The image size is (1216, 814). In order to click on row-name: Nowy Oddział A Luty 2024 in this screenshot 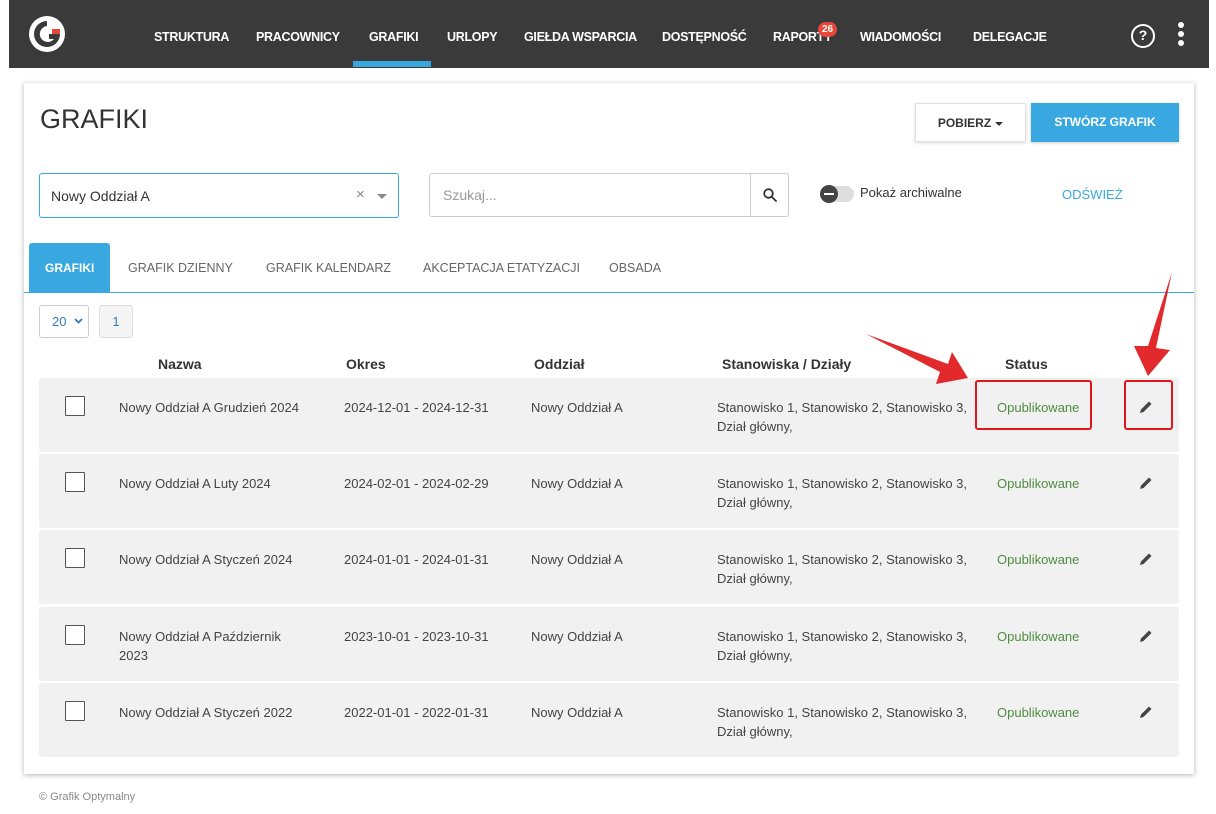, I will do `click(195, 483)`.